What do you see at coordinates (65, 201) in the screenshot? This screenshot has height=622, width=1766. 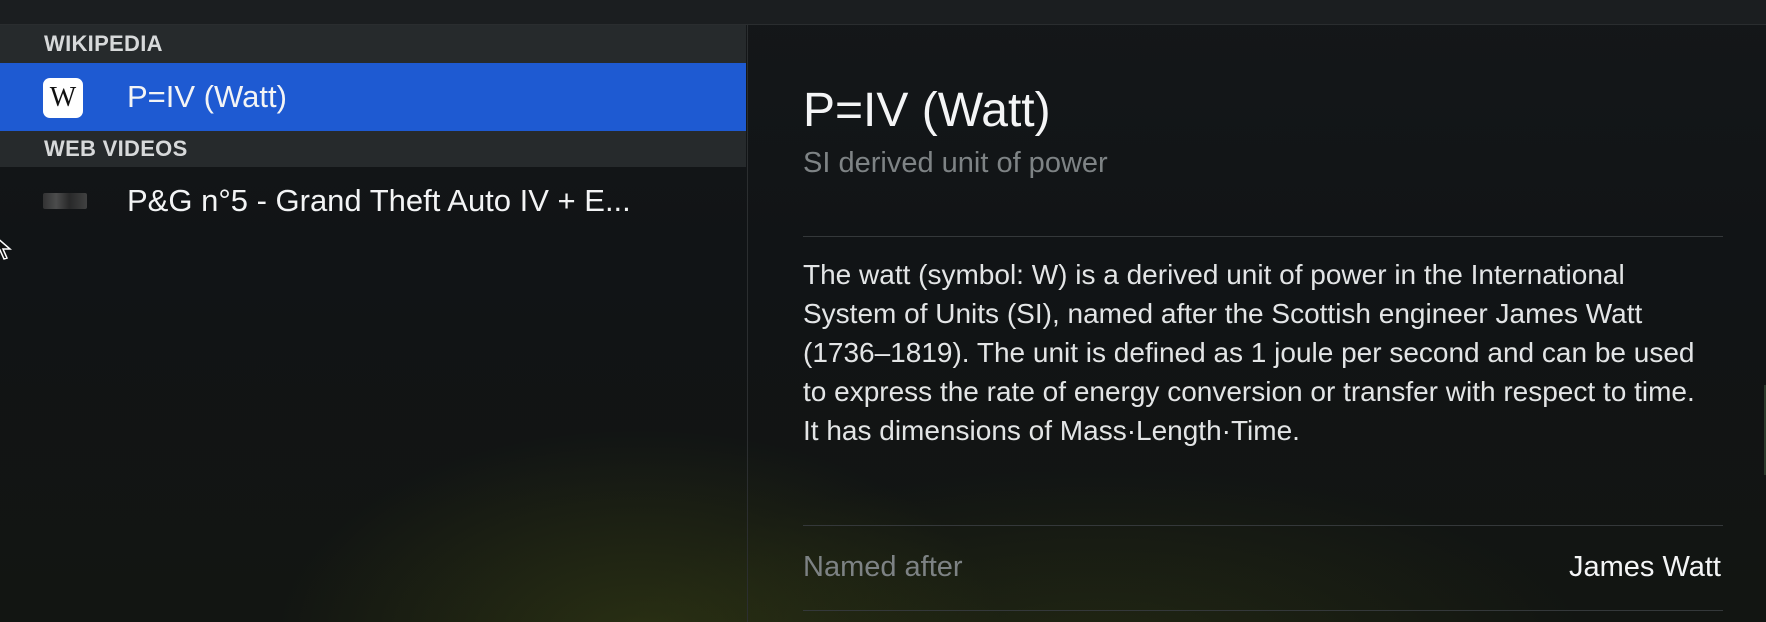 I see `video-thumbnail-icon` at bounding box center [65, 201].